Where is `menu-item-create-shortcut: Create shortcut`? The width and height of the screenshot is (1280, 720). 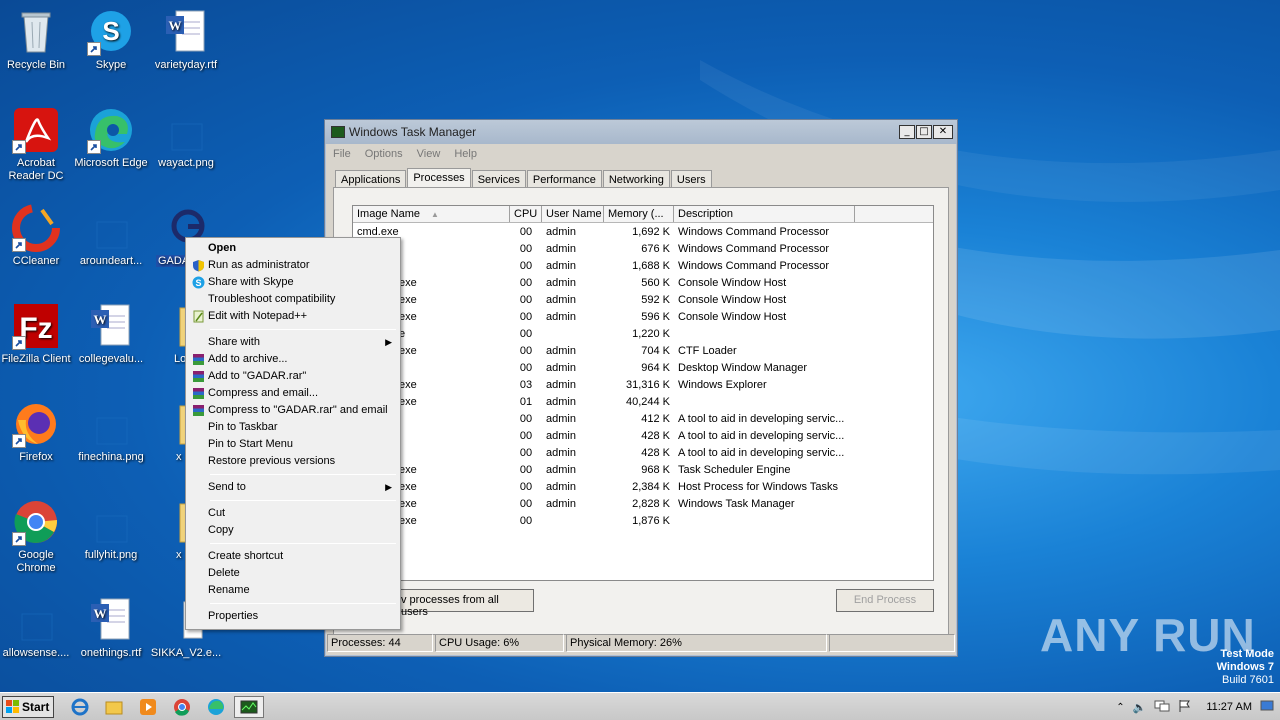
menu-item-create-shortcut: Create shortcut is located at coordinates (293, 556).